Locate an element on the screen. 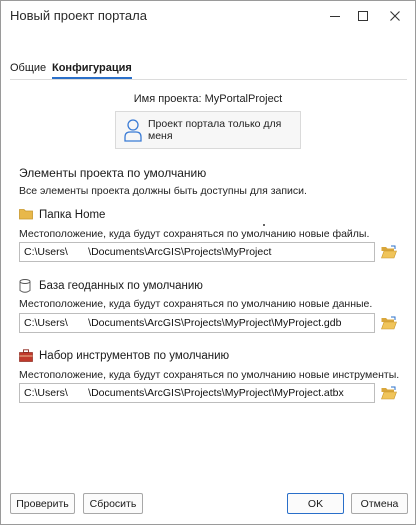 The width and height of the screenshot is (416, 525). project-name-label: Имя проекта: MyPortalProject is located at coordinates (208, 99).